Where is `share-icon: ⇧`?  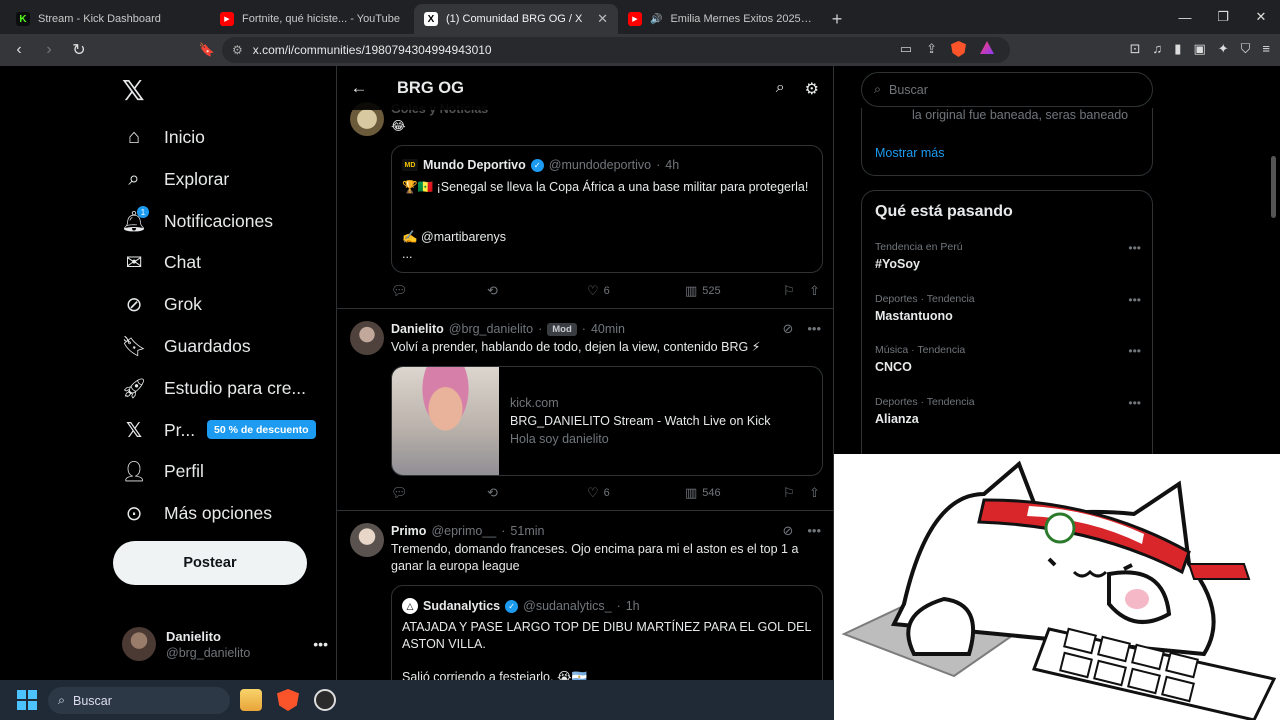 share-icon: ⇧ is located at coordinates (814, 492).